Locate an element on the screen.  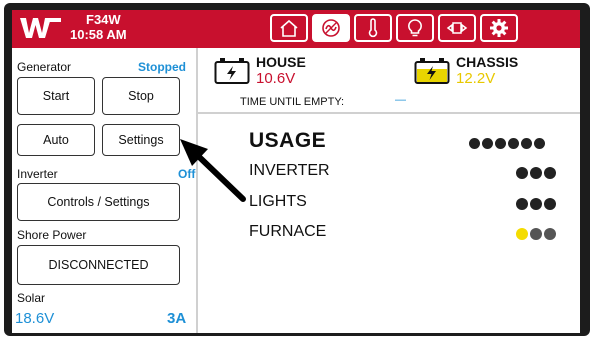
thermometer-icon is located at coordinates (373, 28).